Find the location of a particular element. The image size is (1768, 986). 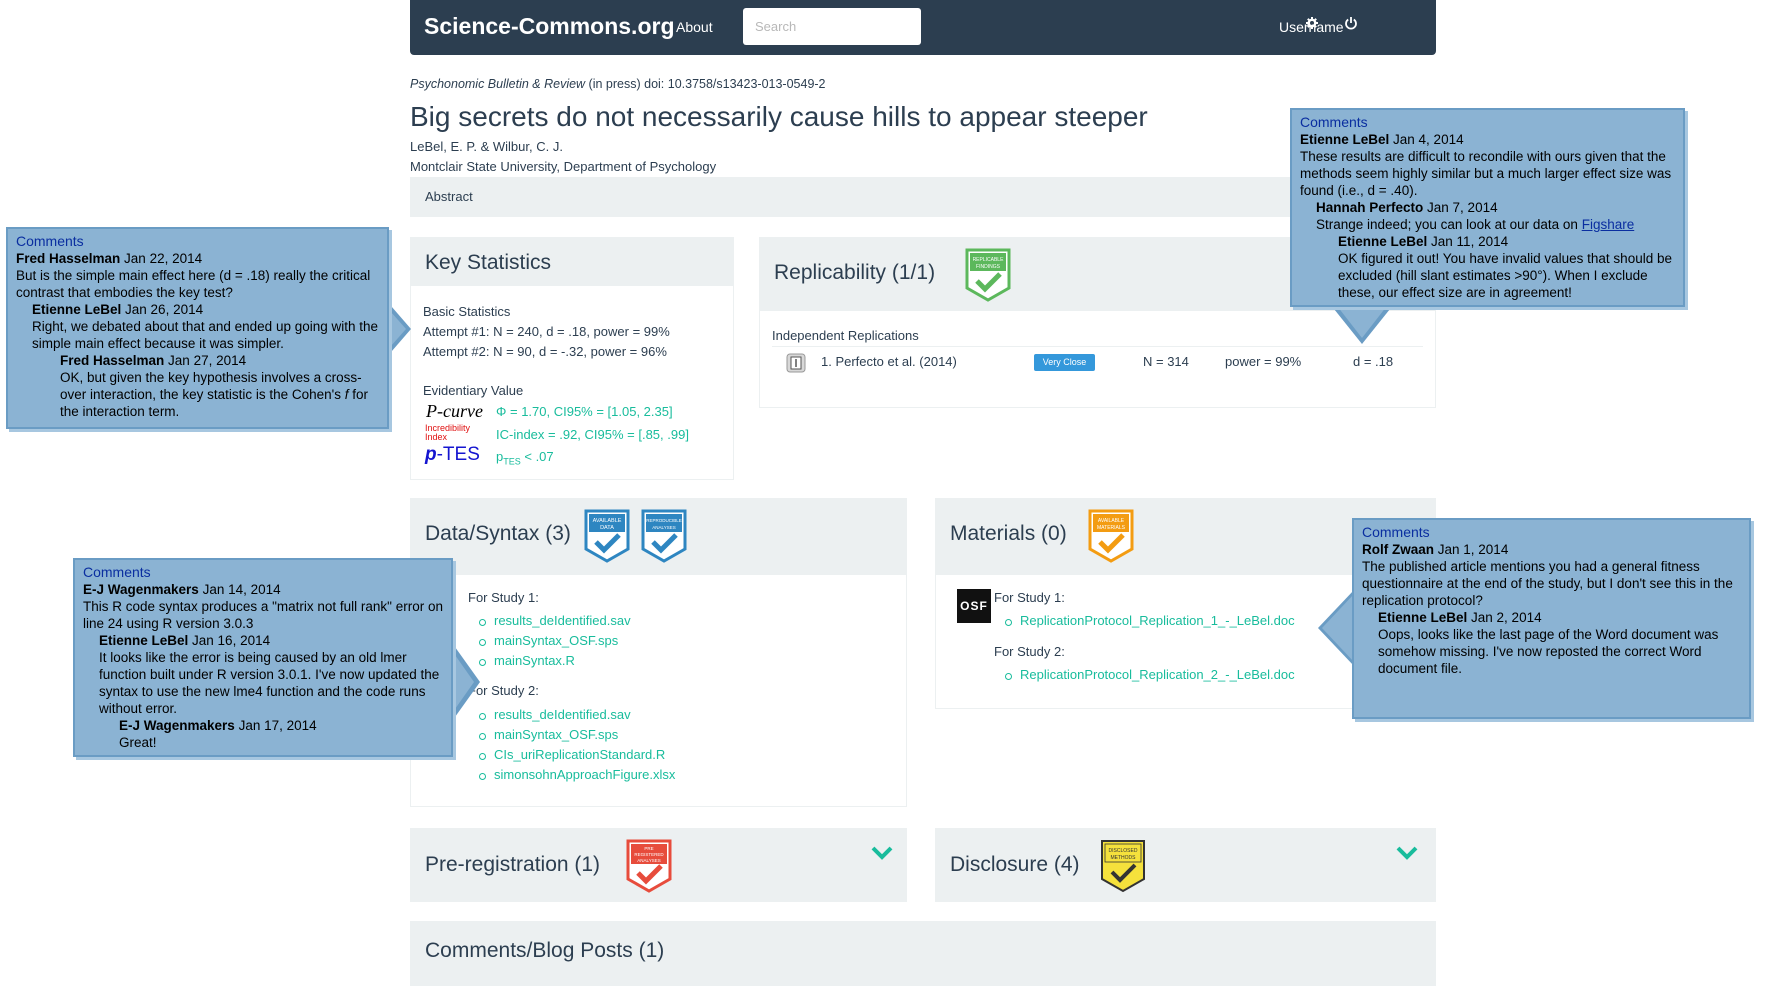

comment-date: Jan 2, 2014 is located at coordinates (1504, 617).